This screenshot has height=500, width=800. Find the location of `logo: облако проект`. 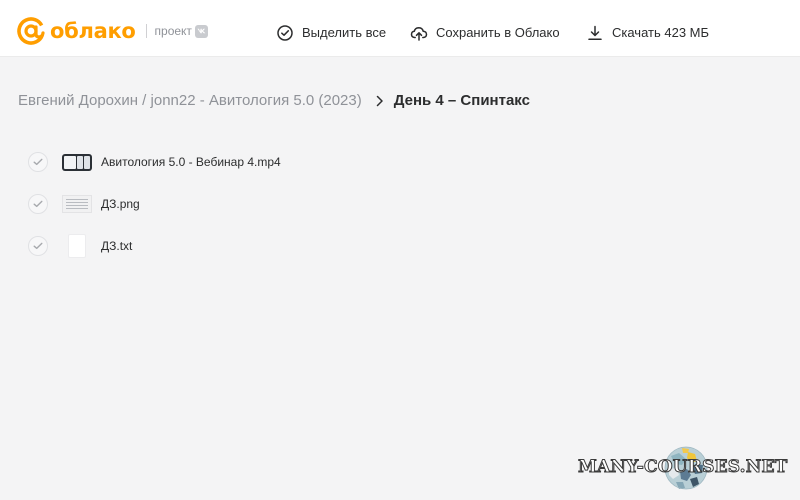

logo: облако проект is located at coordinates (112, 31).